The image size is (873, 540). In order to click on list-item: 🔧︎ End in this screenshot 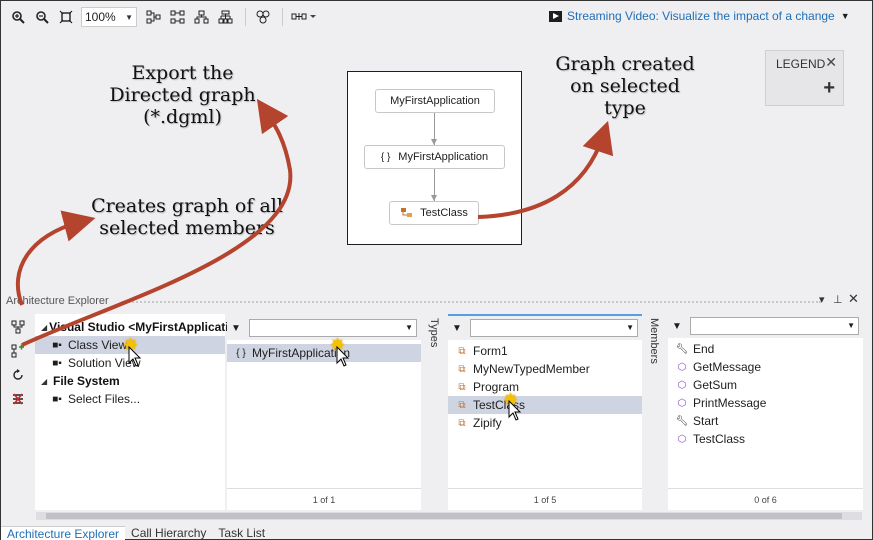, I will do `click(765, 349)`.